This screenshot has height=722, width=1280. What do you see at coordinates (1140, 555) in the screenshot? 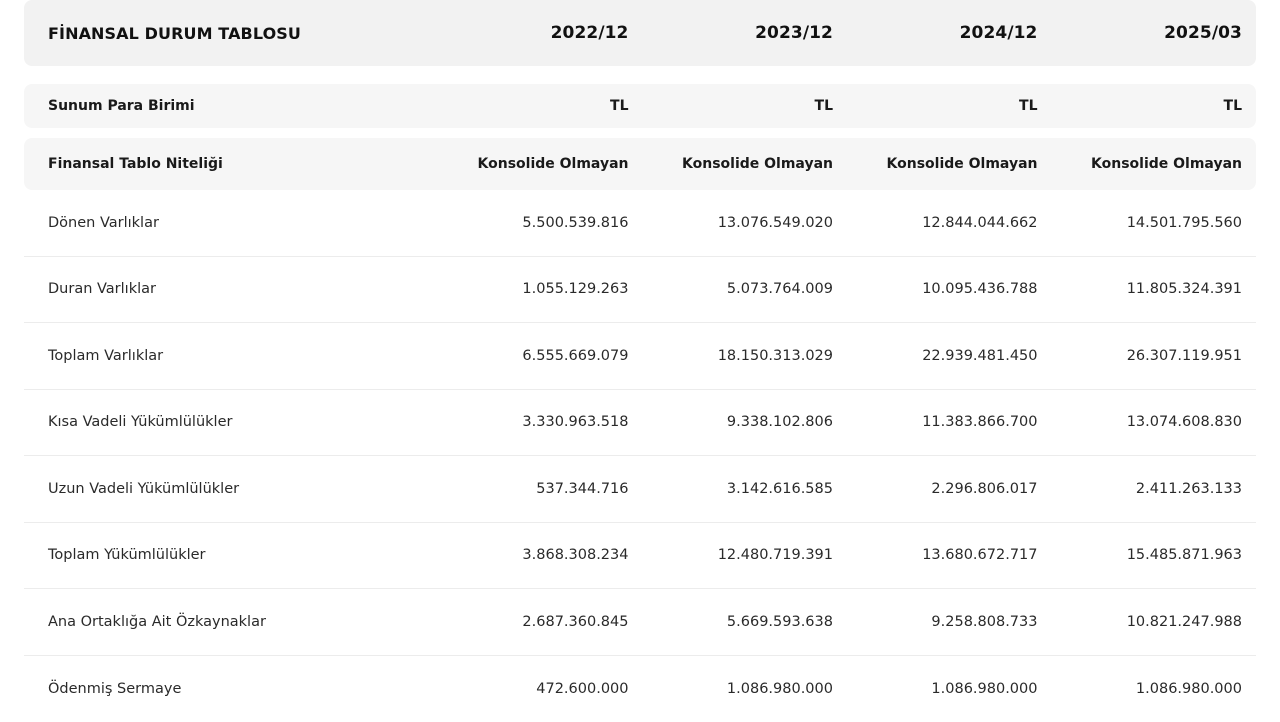
I see `cell-value: 15.485.871.963` at bounding box center [1140, 555].